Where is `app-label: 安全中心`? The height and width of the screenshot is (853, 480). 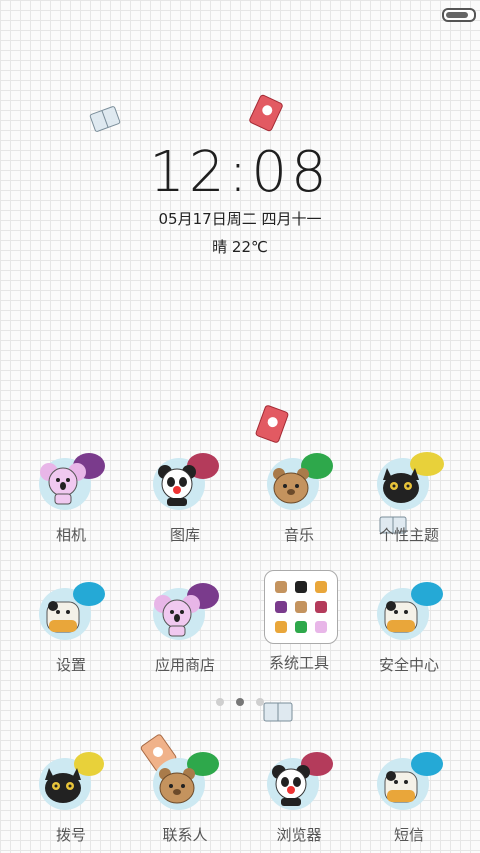
app-label: 安全中心 is located at coordinates (408, 665).